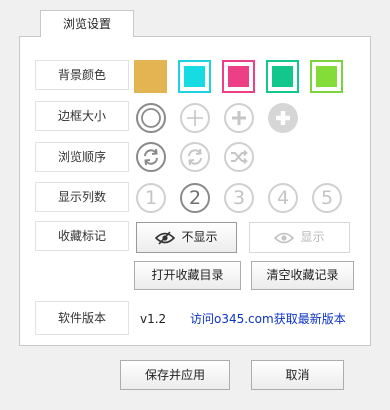 The image size is (390, 410). I want to click on eye-off-icon, so click(165, 237).